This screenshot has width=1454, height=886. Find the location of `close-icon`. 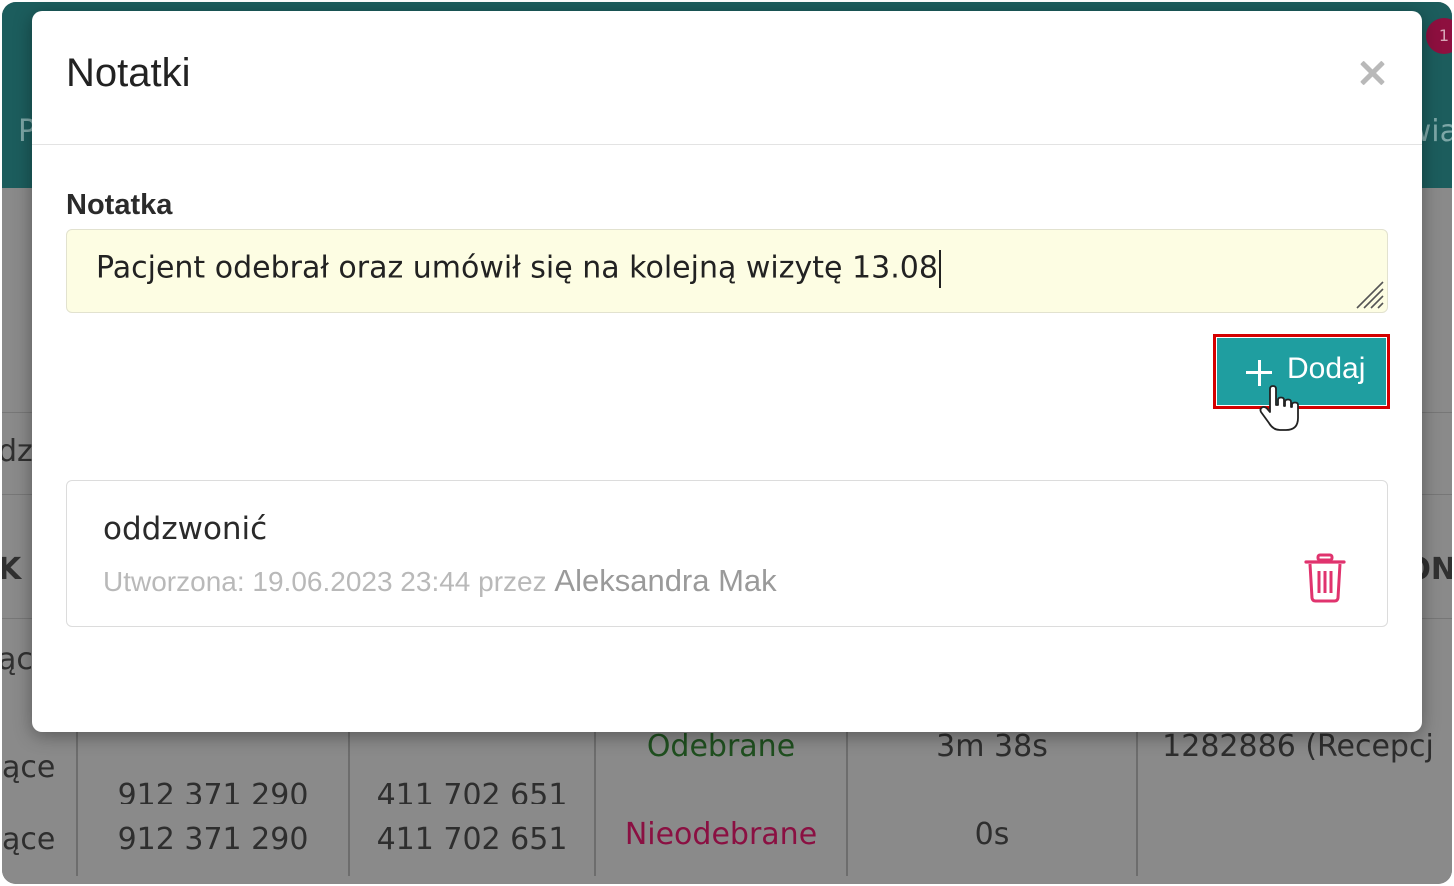

close-icon is located at coordinates (1372, 73).